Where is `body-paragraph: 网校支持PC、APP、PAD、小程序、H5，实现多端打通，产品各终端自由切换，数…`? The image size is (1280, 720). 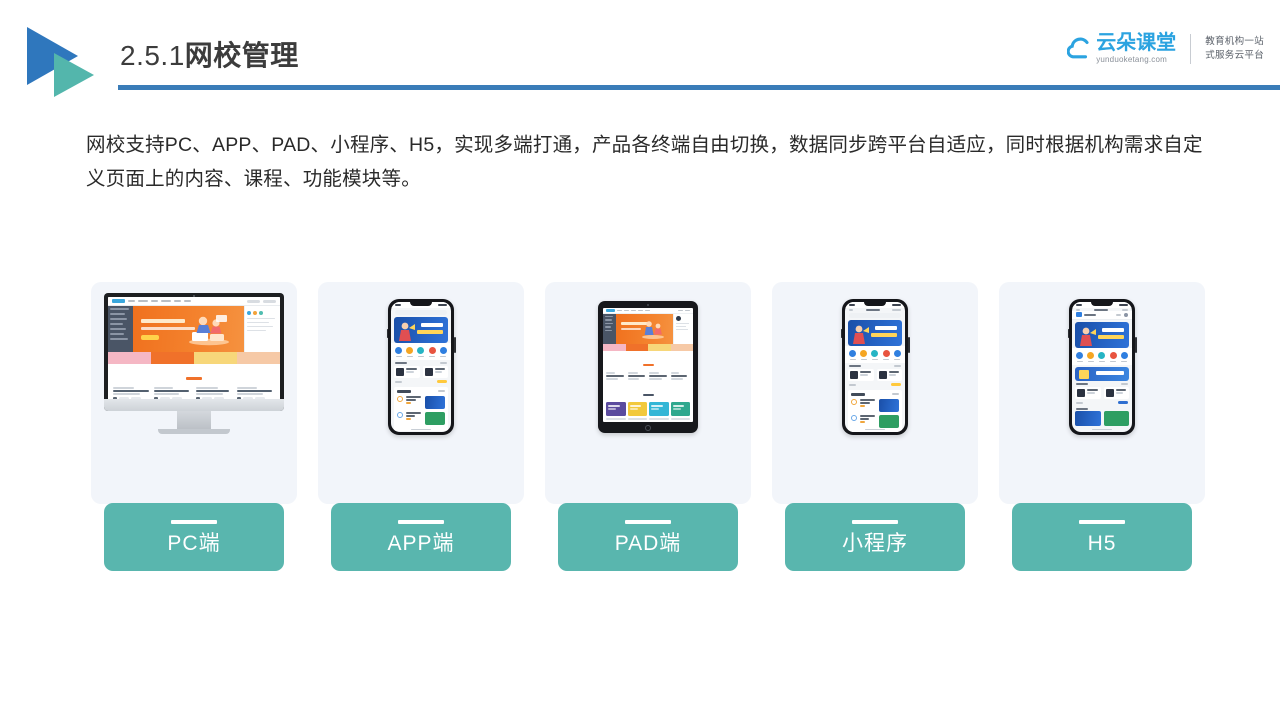
body-paragraph: 网校支持PC、APP、PAD、小程序、H5，实现多端打通，产品各终端自由切换，数… is located at coordinates (644, 162).